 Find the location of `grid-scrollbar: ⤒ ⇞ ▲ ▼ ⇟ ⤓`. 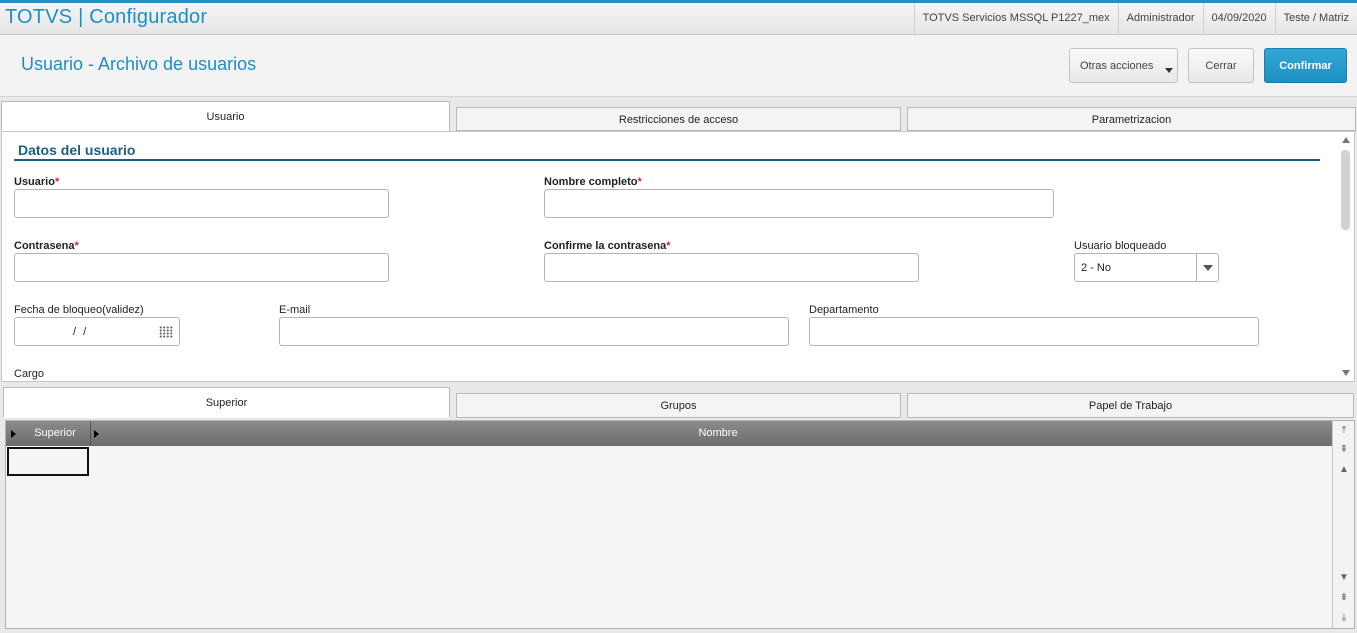

grid-scrollbar: ⤒ ⇞ ▲ ▼ ⇟ ⤓ is located at coordinates (1343, 524).